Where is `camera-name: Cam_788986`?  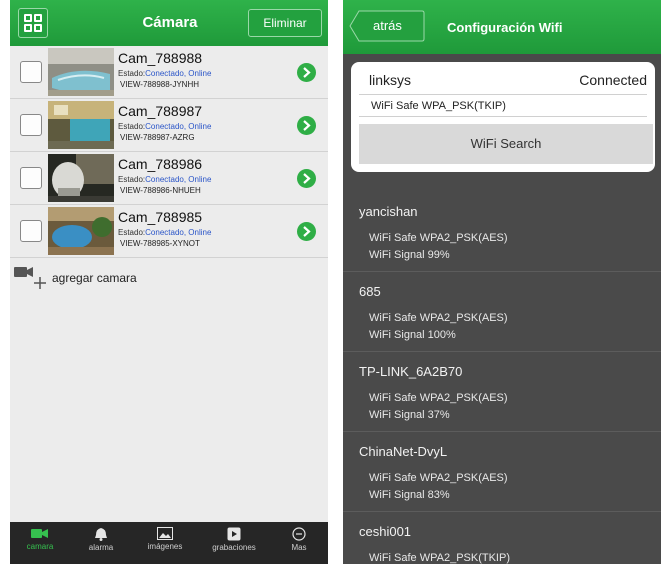
camera-name: Cam_788986 is located at coordinates (160, 164).